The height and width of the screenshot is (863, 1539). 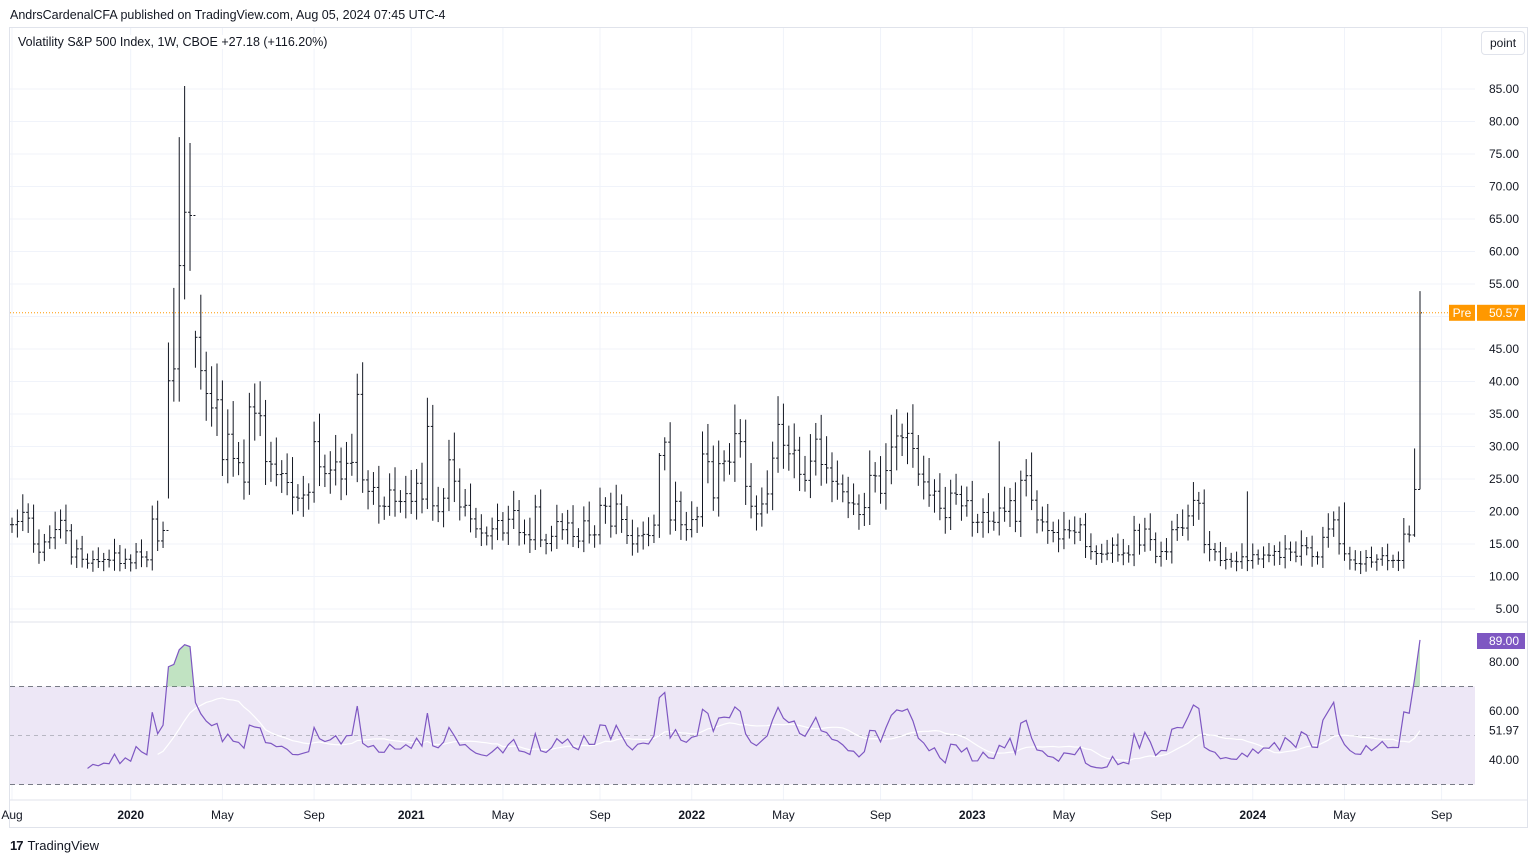 I want to click on unit-button: point, so click(x=1503, y=43).